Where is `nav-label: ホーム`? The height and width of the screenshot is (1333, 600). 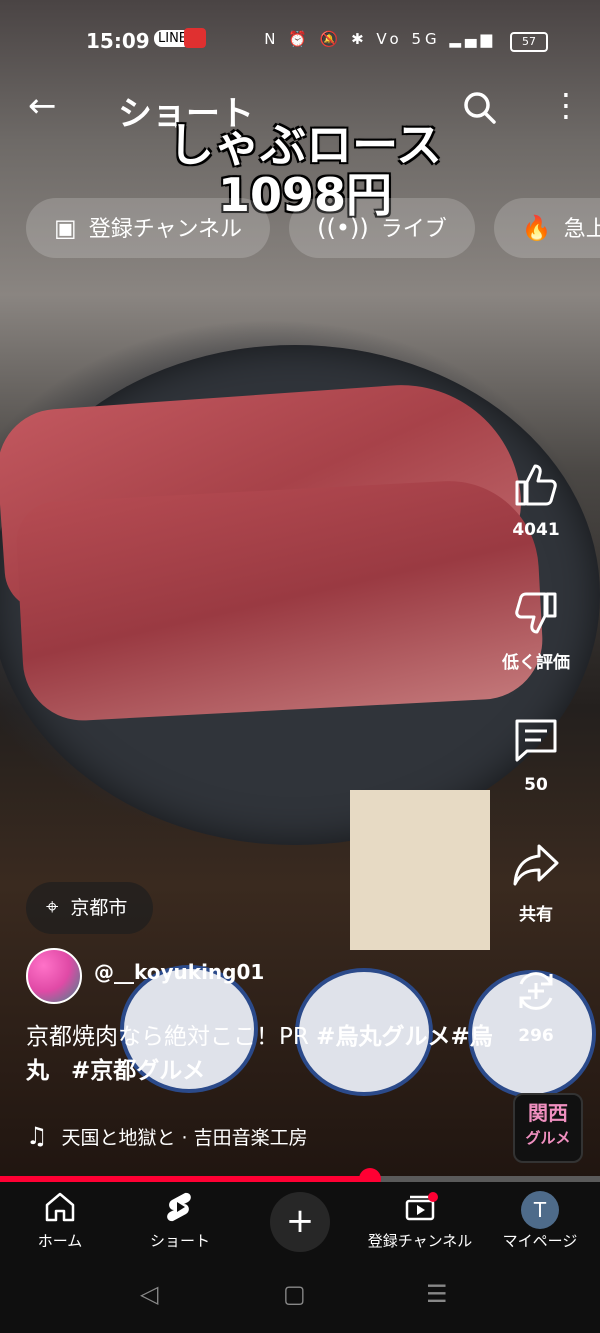
nav-label: ホーム is located at coordinates (60, 1241).